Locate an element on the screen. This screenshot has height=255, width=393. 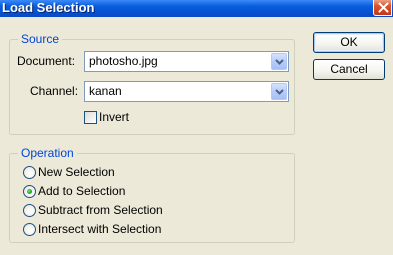
intersect-with-selection-label: Intersect with Selection is located at coordinates (99, 229).